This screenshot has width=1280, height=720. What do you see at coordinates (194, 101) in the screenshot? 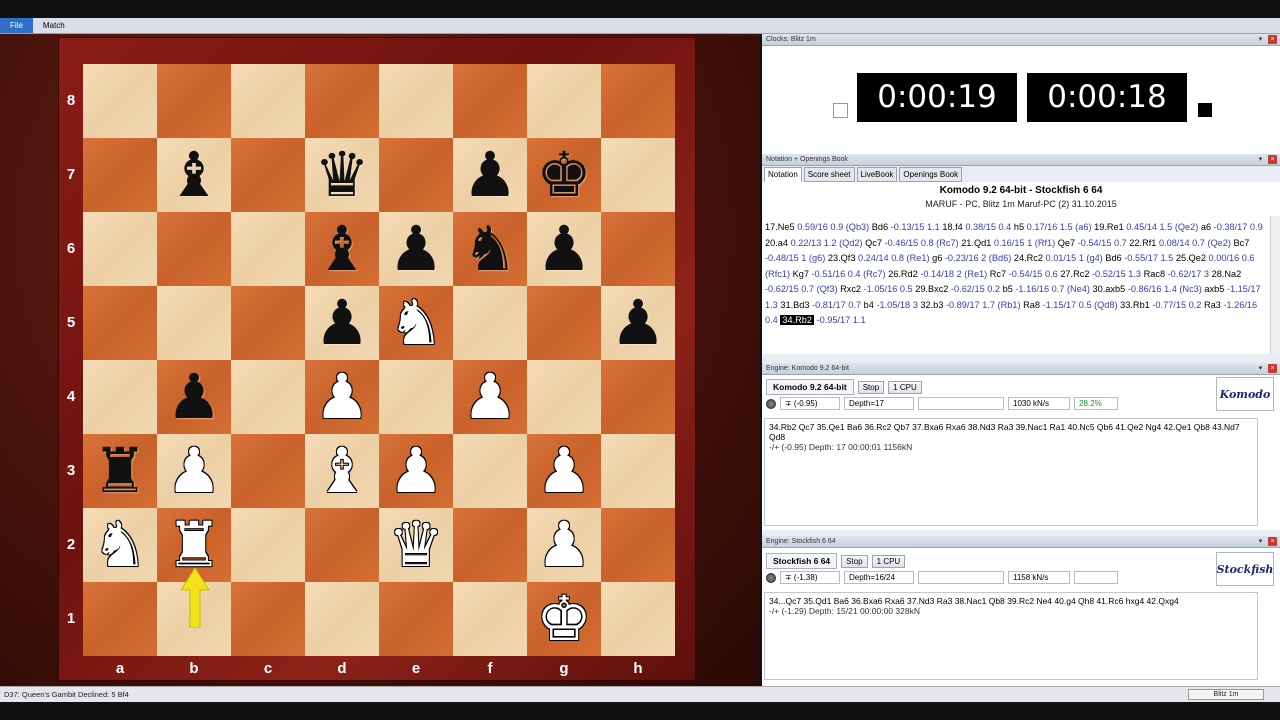
I see `square-b8` at bounding box center [194, 101].